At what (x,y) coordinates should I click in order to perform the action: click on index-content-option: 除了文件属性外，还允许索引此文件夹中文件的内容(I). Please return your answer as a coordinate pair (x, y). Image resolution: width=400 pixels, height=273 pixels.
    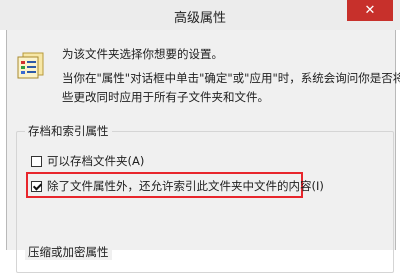
    Looking at the image, I should click on (177, 186).